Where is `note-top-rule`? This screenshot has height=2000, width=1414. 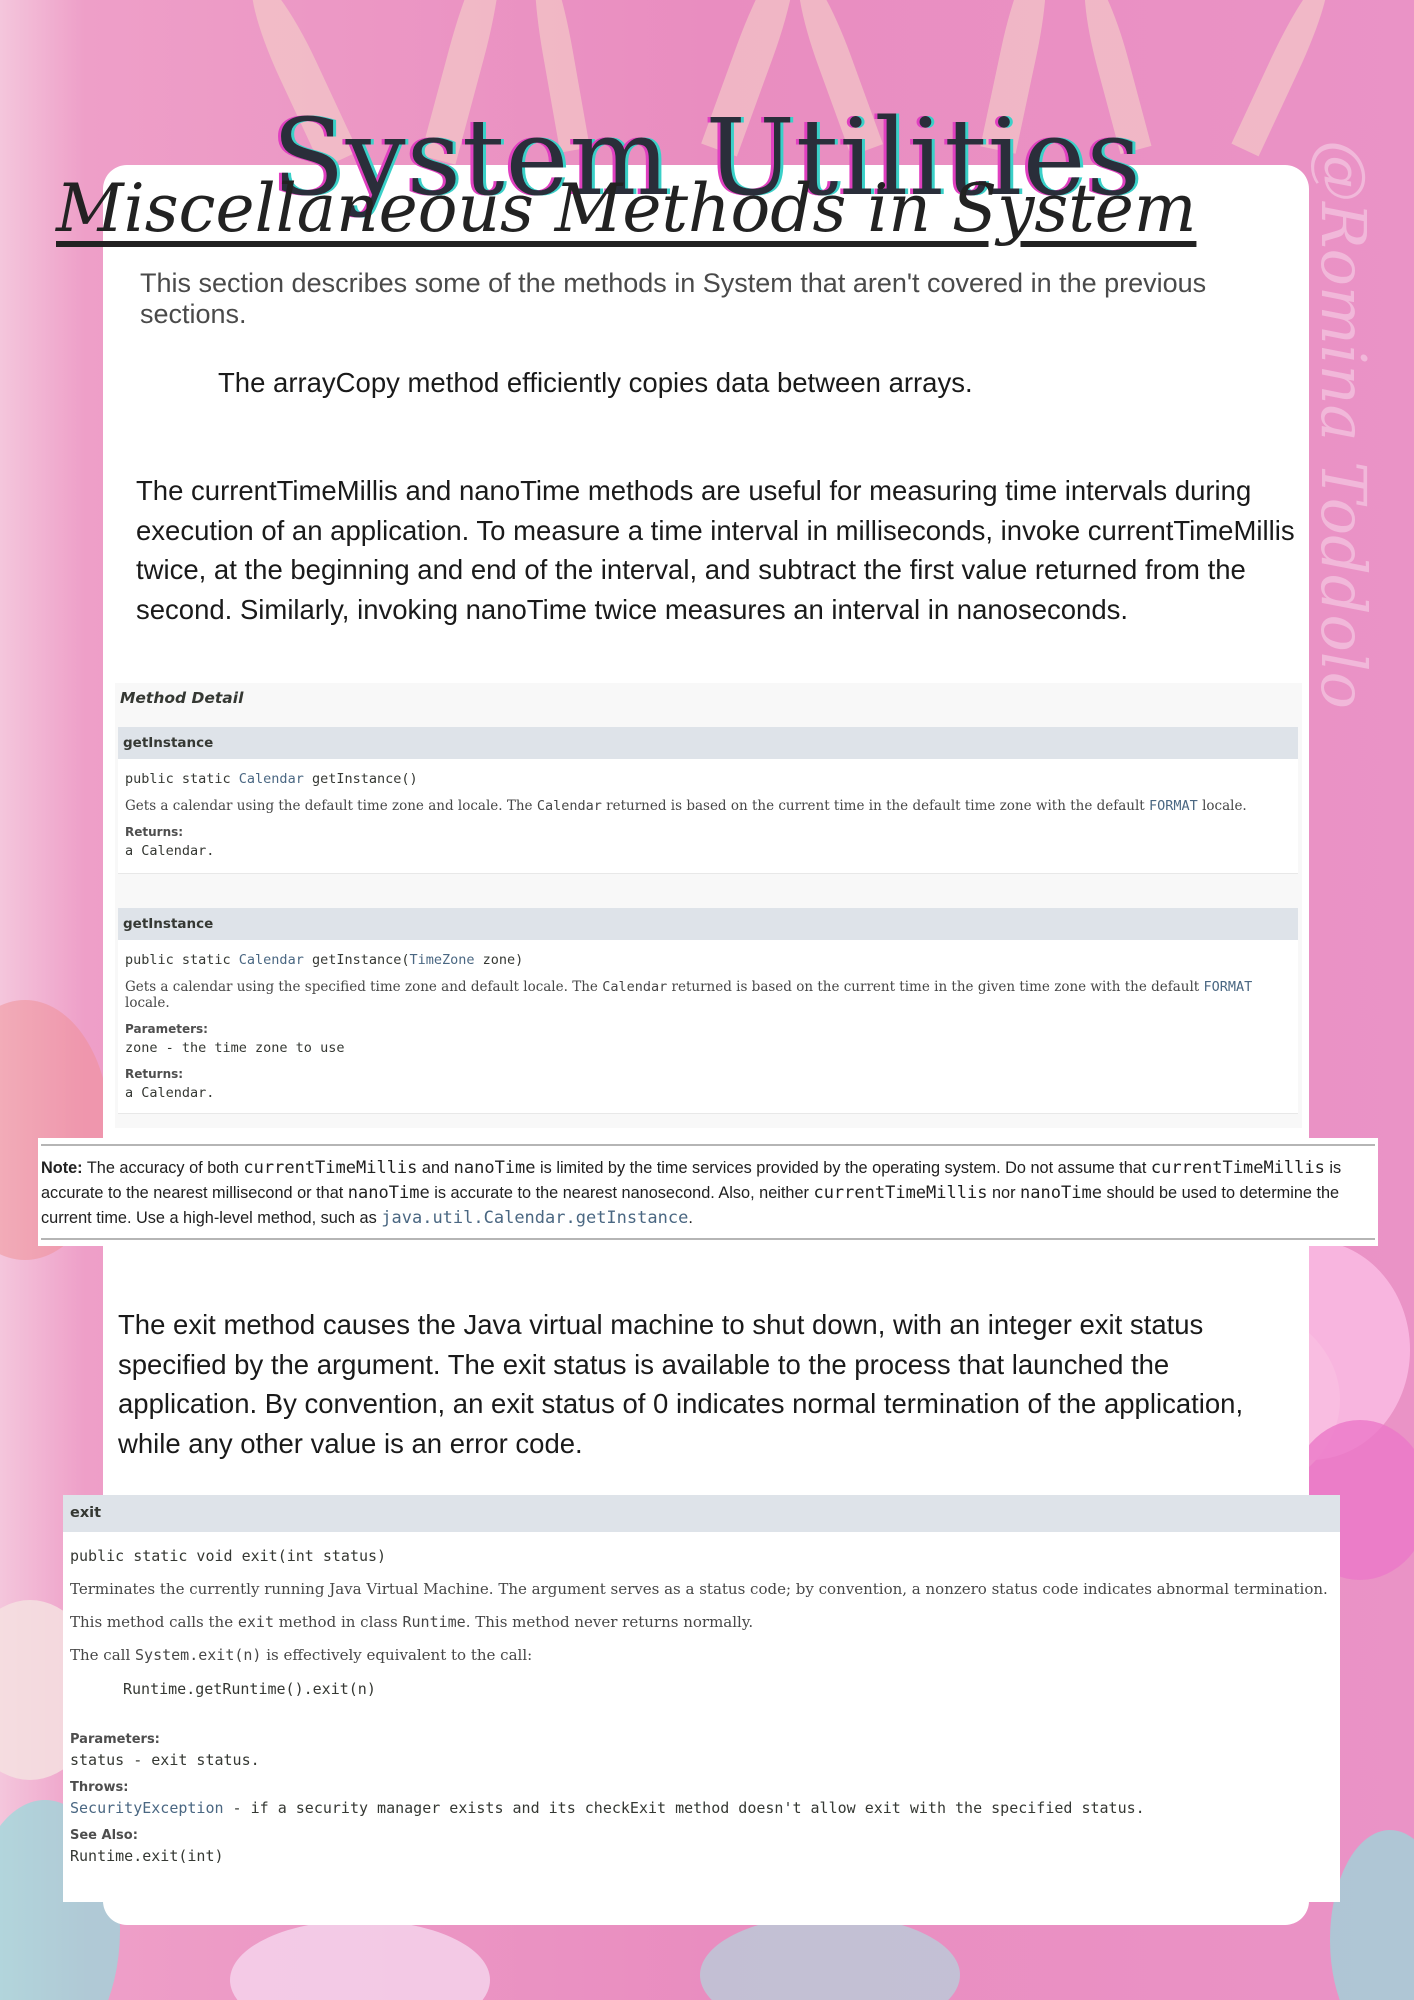 note-top-rule is located at coordinates (708, 1145).